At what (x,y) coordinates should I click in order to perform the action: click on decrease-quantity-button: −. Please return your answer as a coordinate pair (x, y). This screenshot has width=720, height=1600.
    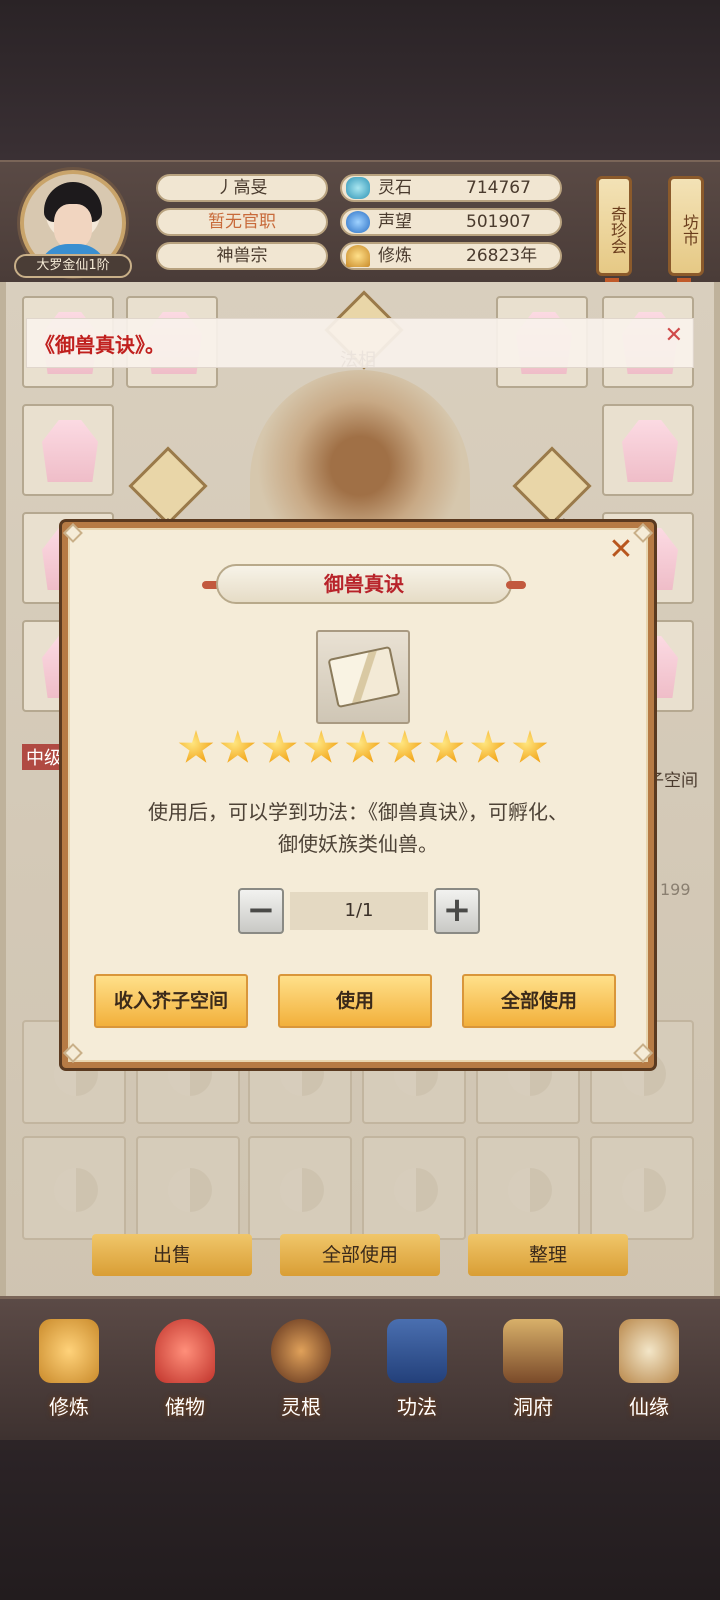
    Looking at the image, I should click on (261, 911).